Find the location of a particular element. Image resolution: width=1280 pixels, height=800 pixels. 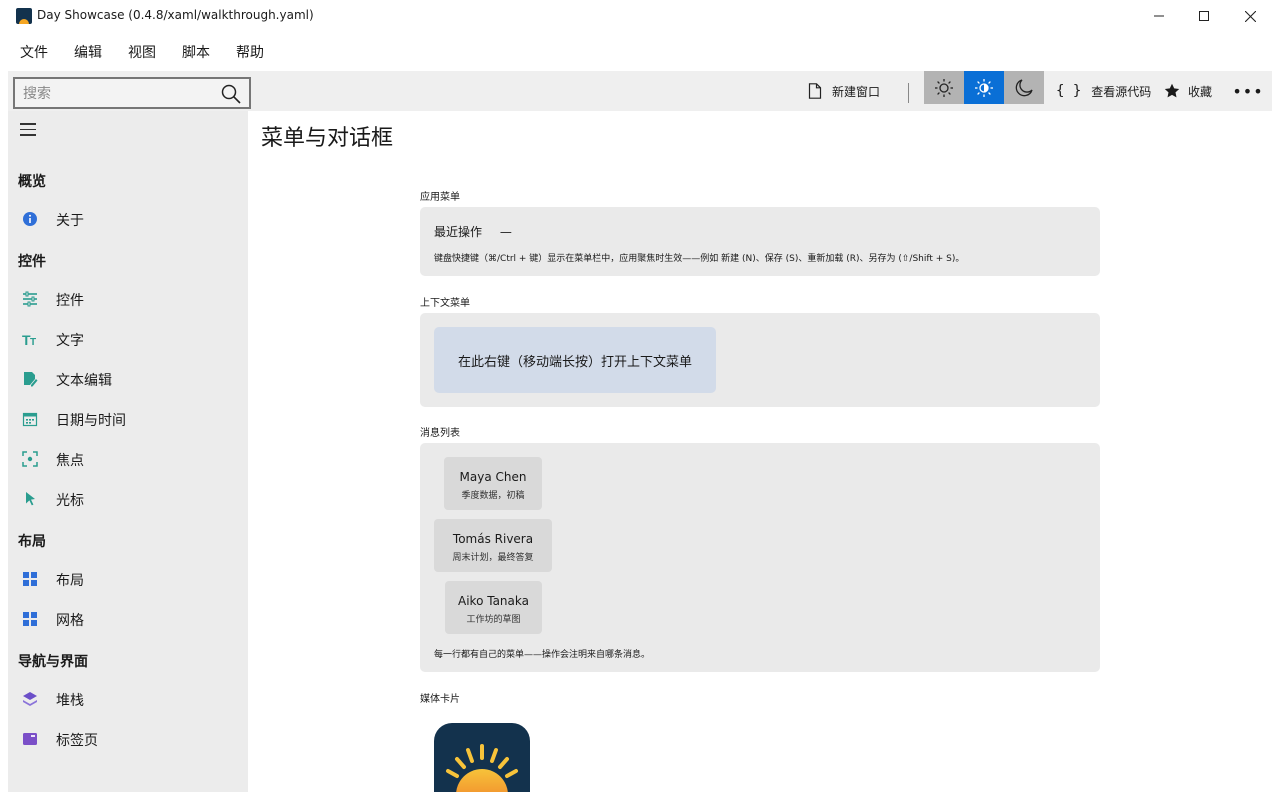

media-card is located at coordinates (482, 757).